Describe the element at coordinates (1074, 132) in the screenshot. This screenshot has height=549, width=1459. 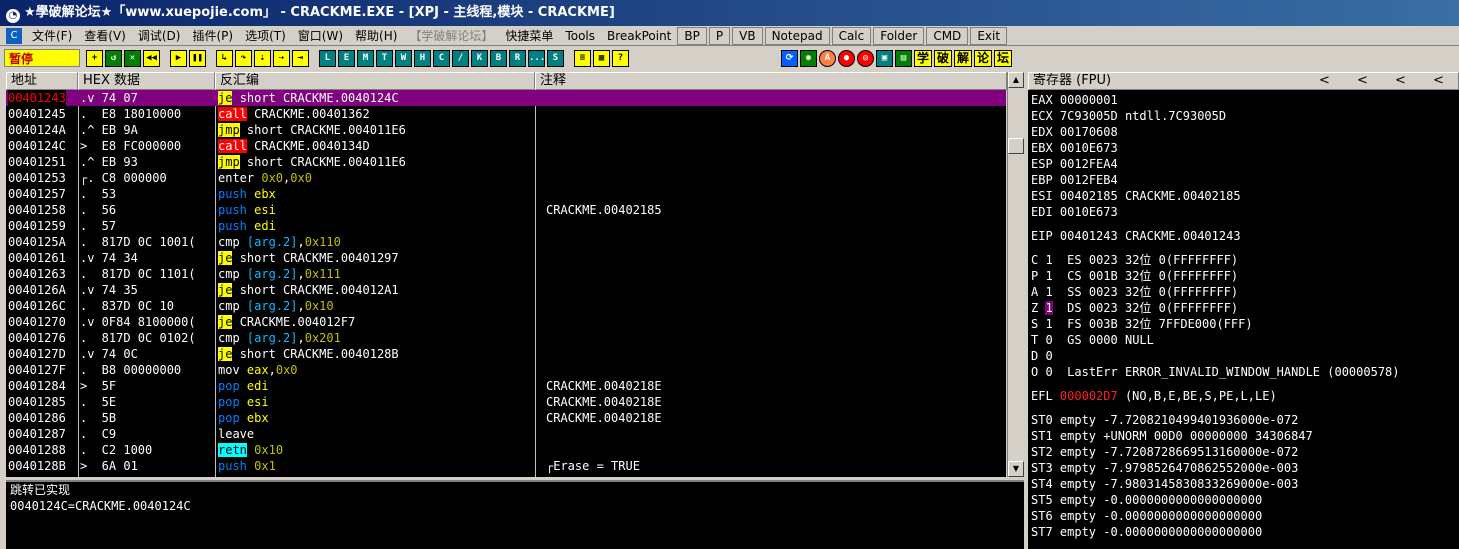
I see `register-row: EDX 00170608` at that location.